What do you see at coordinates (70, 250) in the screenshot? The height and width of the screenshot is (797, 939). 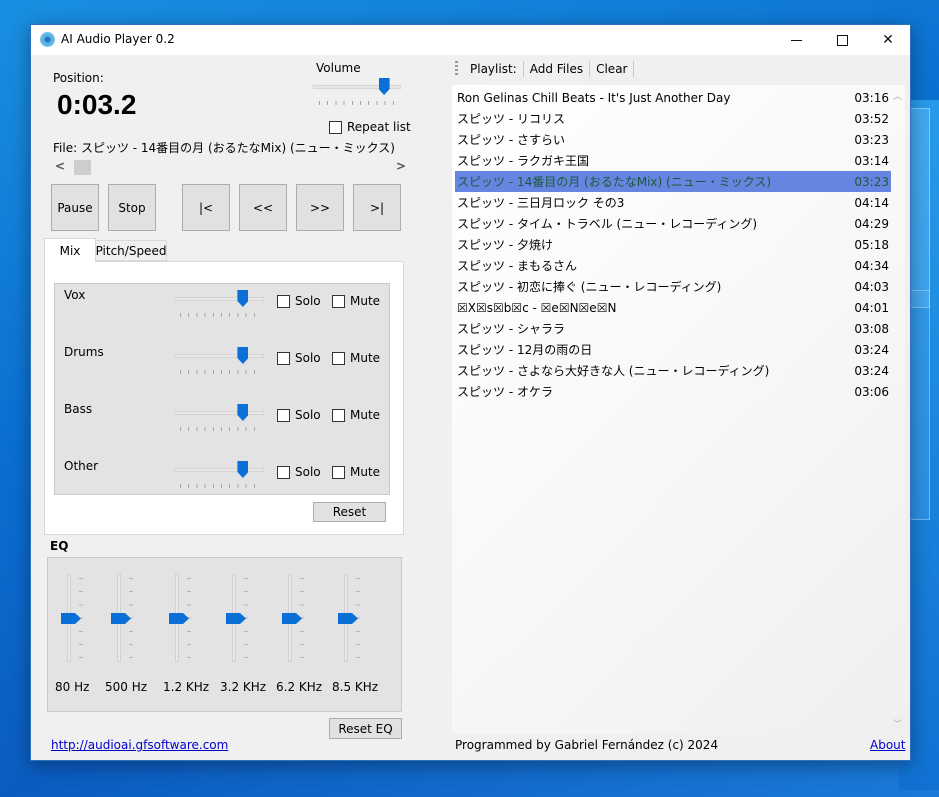 I see `tab-mix: Mix` at bounding box center [70, 250].